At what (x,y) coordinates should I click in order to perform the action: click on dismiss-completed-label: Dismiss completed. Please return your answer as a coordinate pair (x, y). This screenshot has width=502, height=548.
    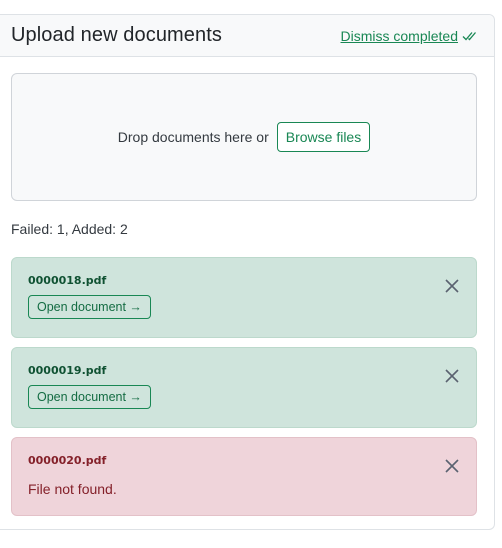
    Looking at the image, I should click on (399, 35).